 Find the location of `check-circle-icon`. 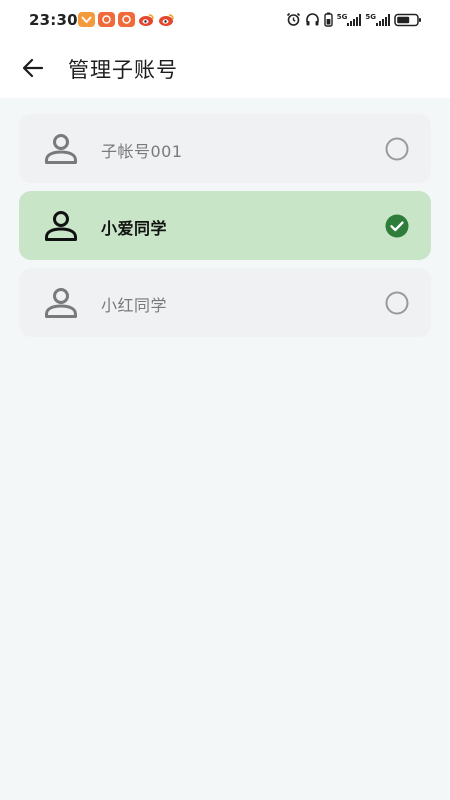

check-circle-icon is located at coordinates (397, 226).